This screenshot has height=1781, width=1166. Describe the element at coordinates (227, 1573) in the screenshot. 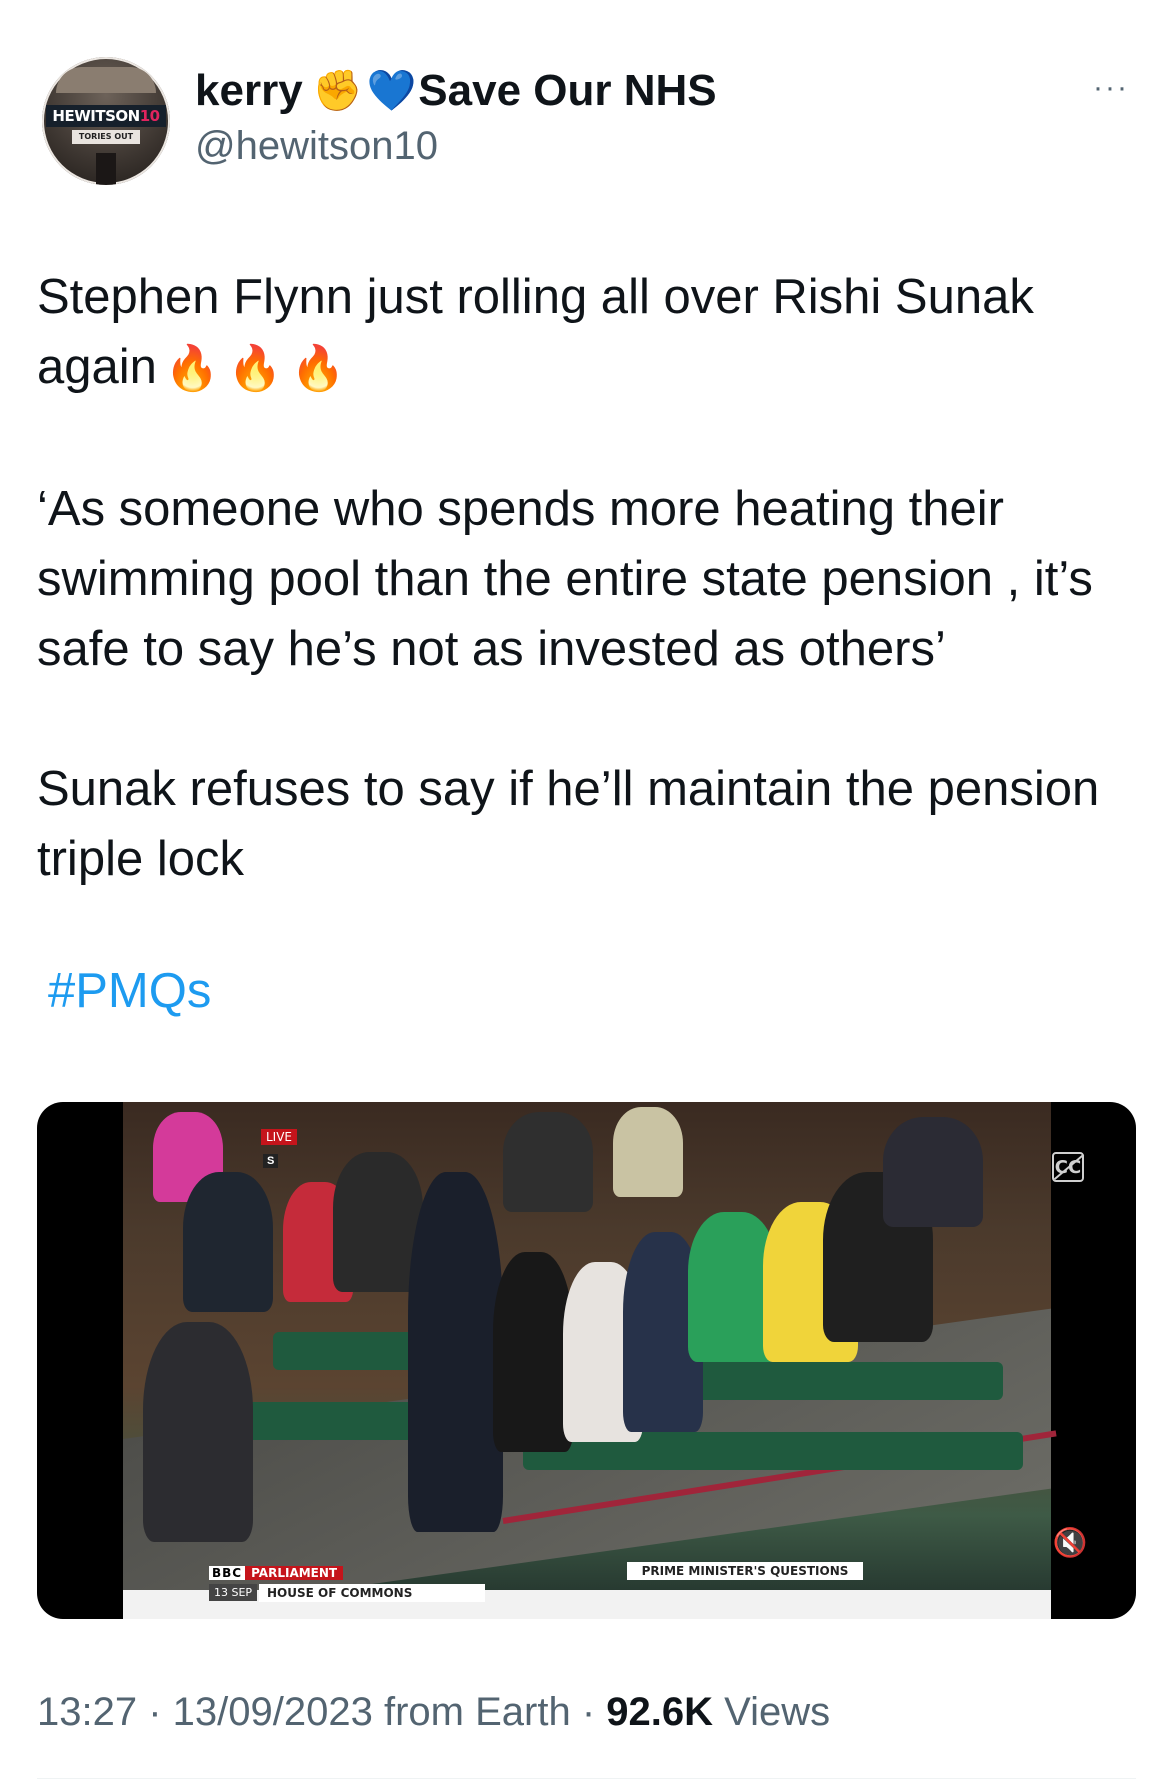

I see `bbc-logo: BBC` at that location.